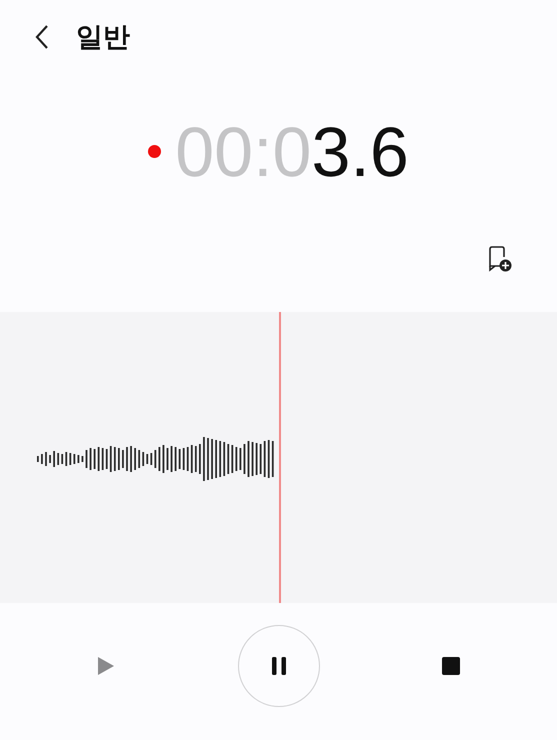 The image size is (557, 740). I want to click on timer-elapsed-dim: 00:0, so click(243, 151).